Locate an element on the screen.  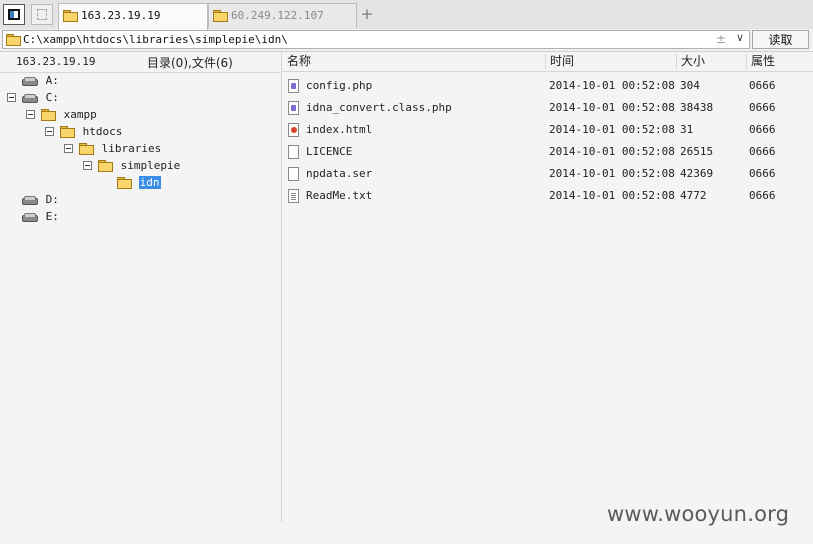
tree-node-label: A: is located at coordinates (52, 80).